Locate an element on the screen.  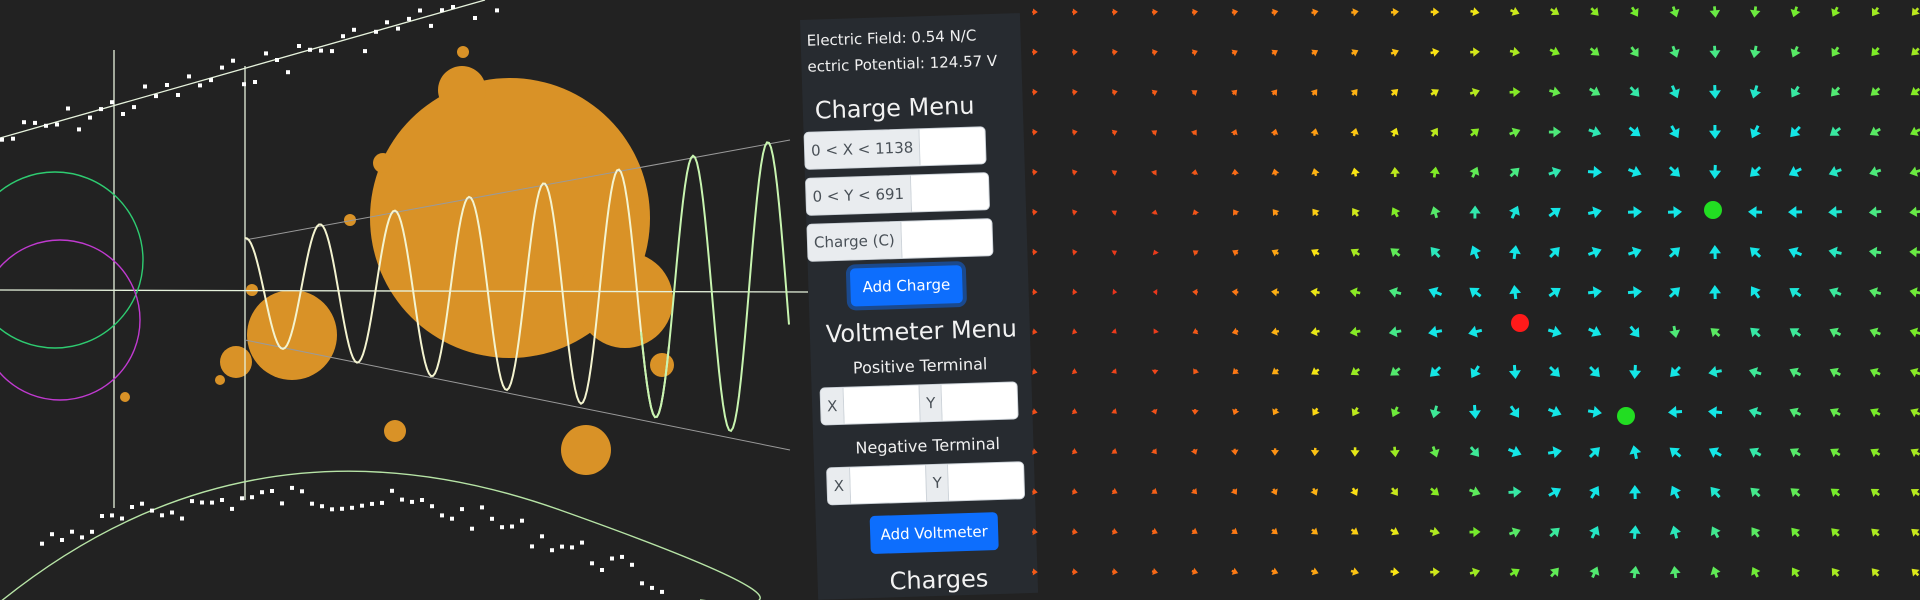
charge-value-input is located at coordinates (947, 238).